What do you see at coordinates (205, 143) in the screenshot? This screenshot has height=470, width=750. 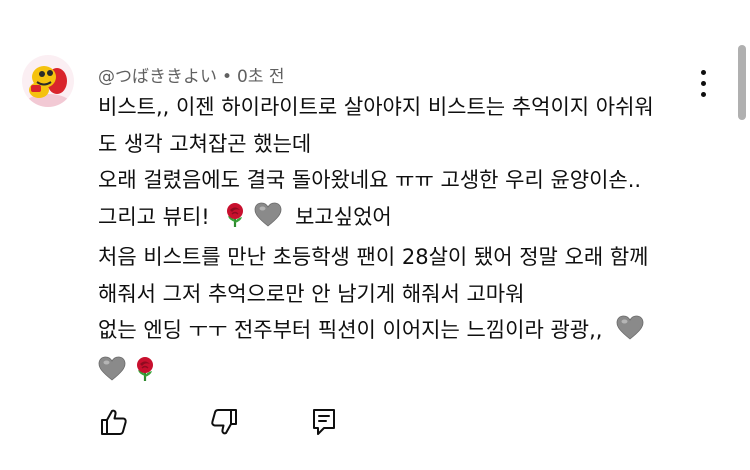 I see `comment-line: 도 생각 고쳐잡곤 했는데` at bounding box center [205, 143].